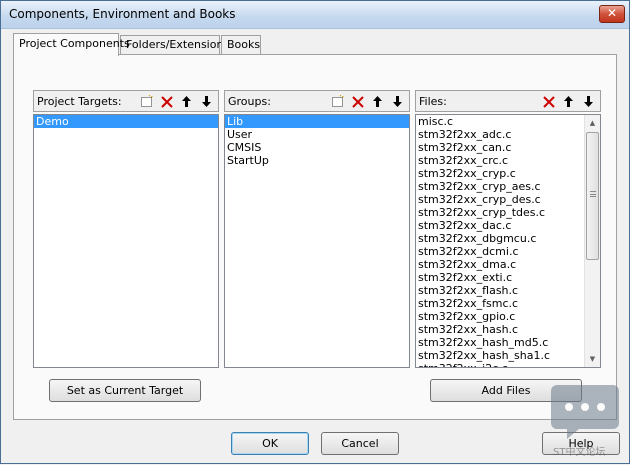  What do you see at coordinates (317, 101) in the screenshot?
I see `groups-header: Groups:` at bounding box center [317, 101].